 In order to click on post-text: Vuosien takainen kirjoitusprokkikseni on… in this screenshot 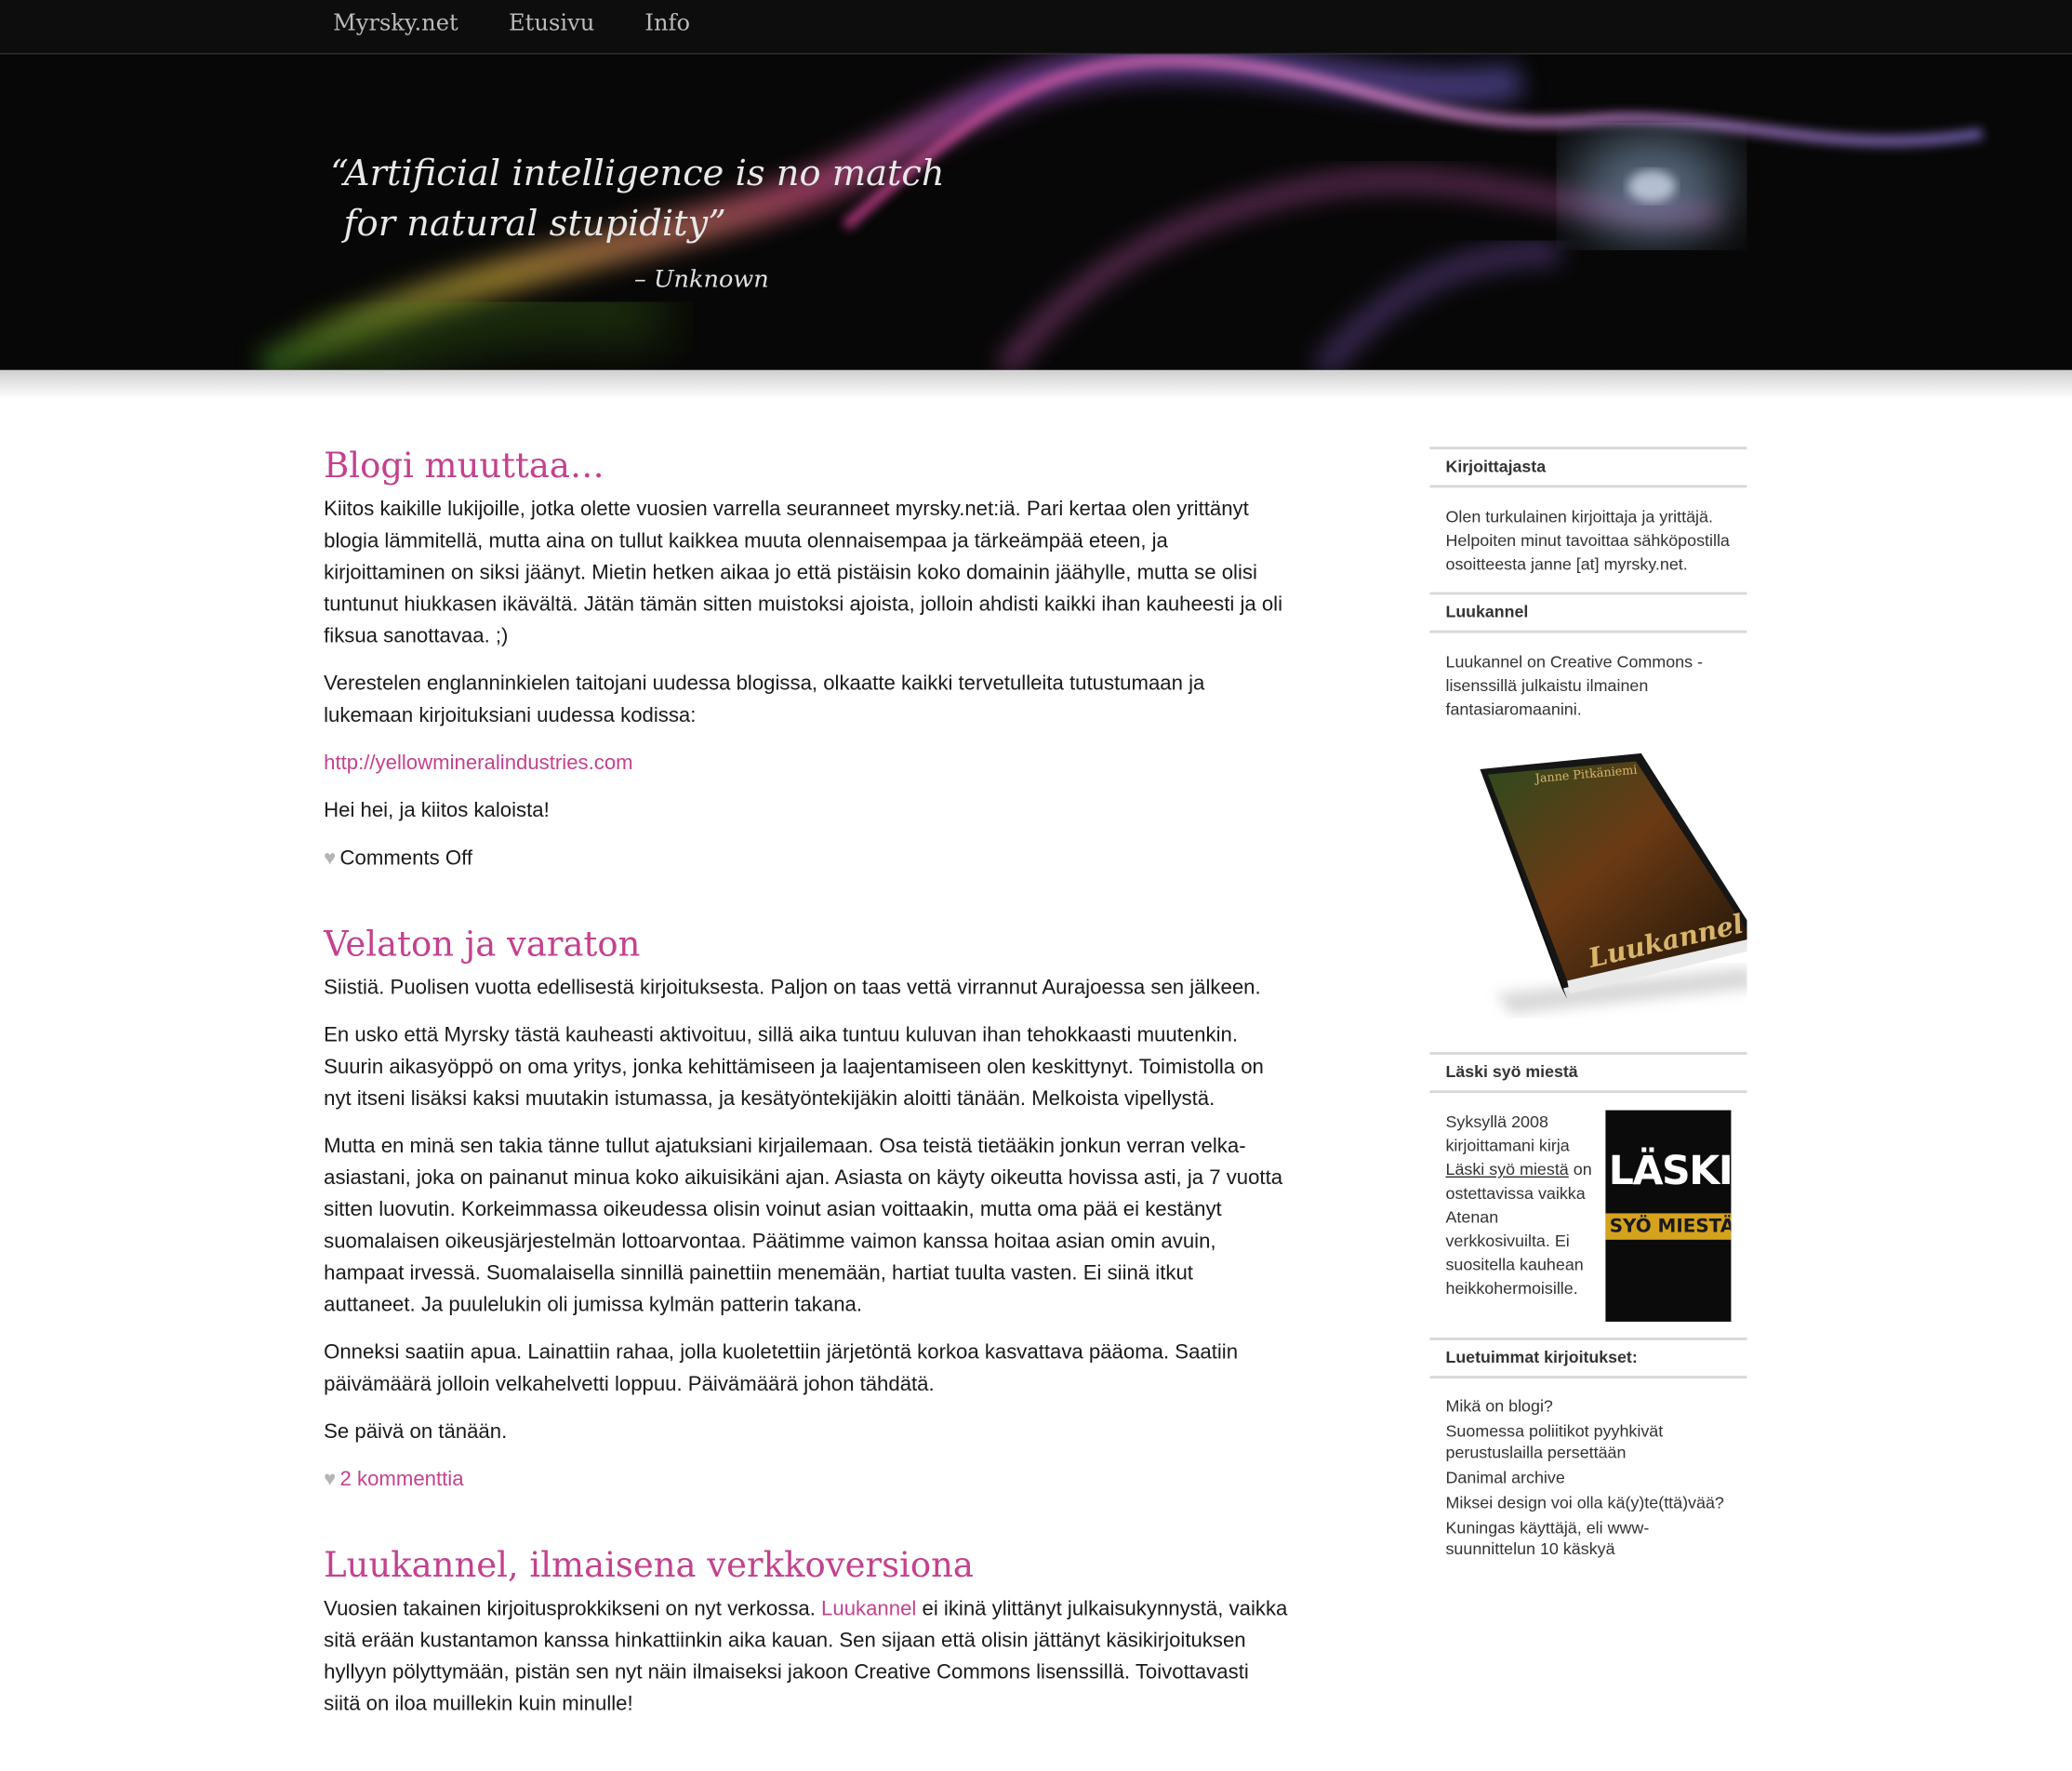, I will do `click(573, 1609)`.